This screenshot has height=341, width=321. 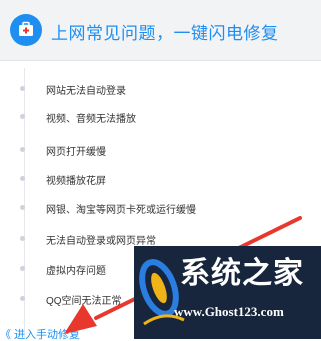 I want to click on watermark-url: www.Ghost123.com, so click(x=229, y=311).